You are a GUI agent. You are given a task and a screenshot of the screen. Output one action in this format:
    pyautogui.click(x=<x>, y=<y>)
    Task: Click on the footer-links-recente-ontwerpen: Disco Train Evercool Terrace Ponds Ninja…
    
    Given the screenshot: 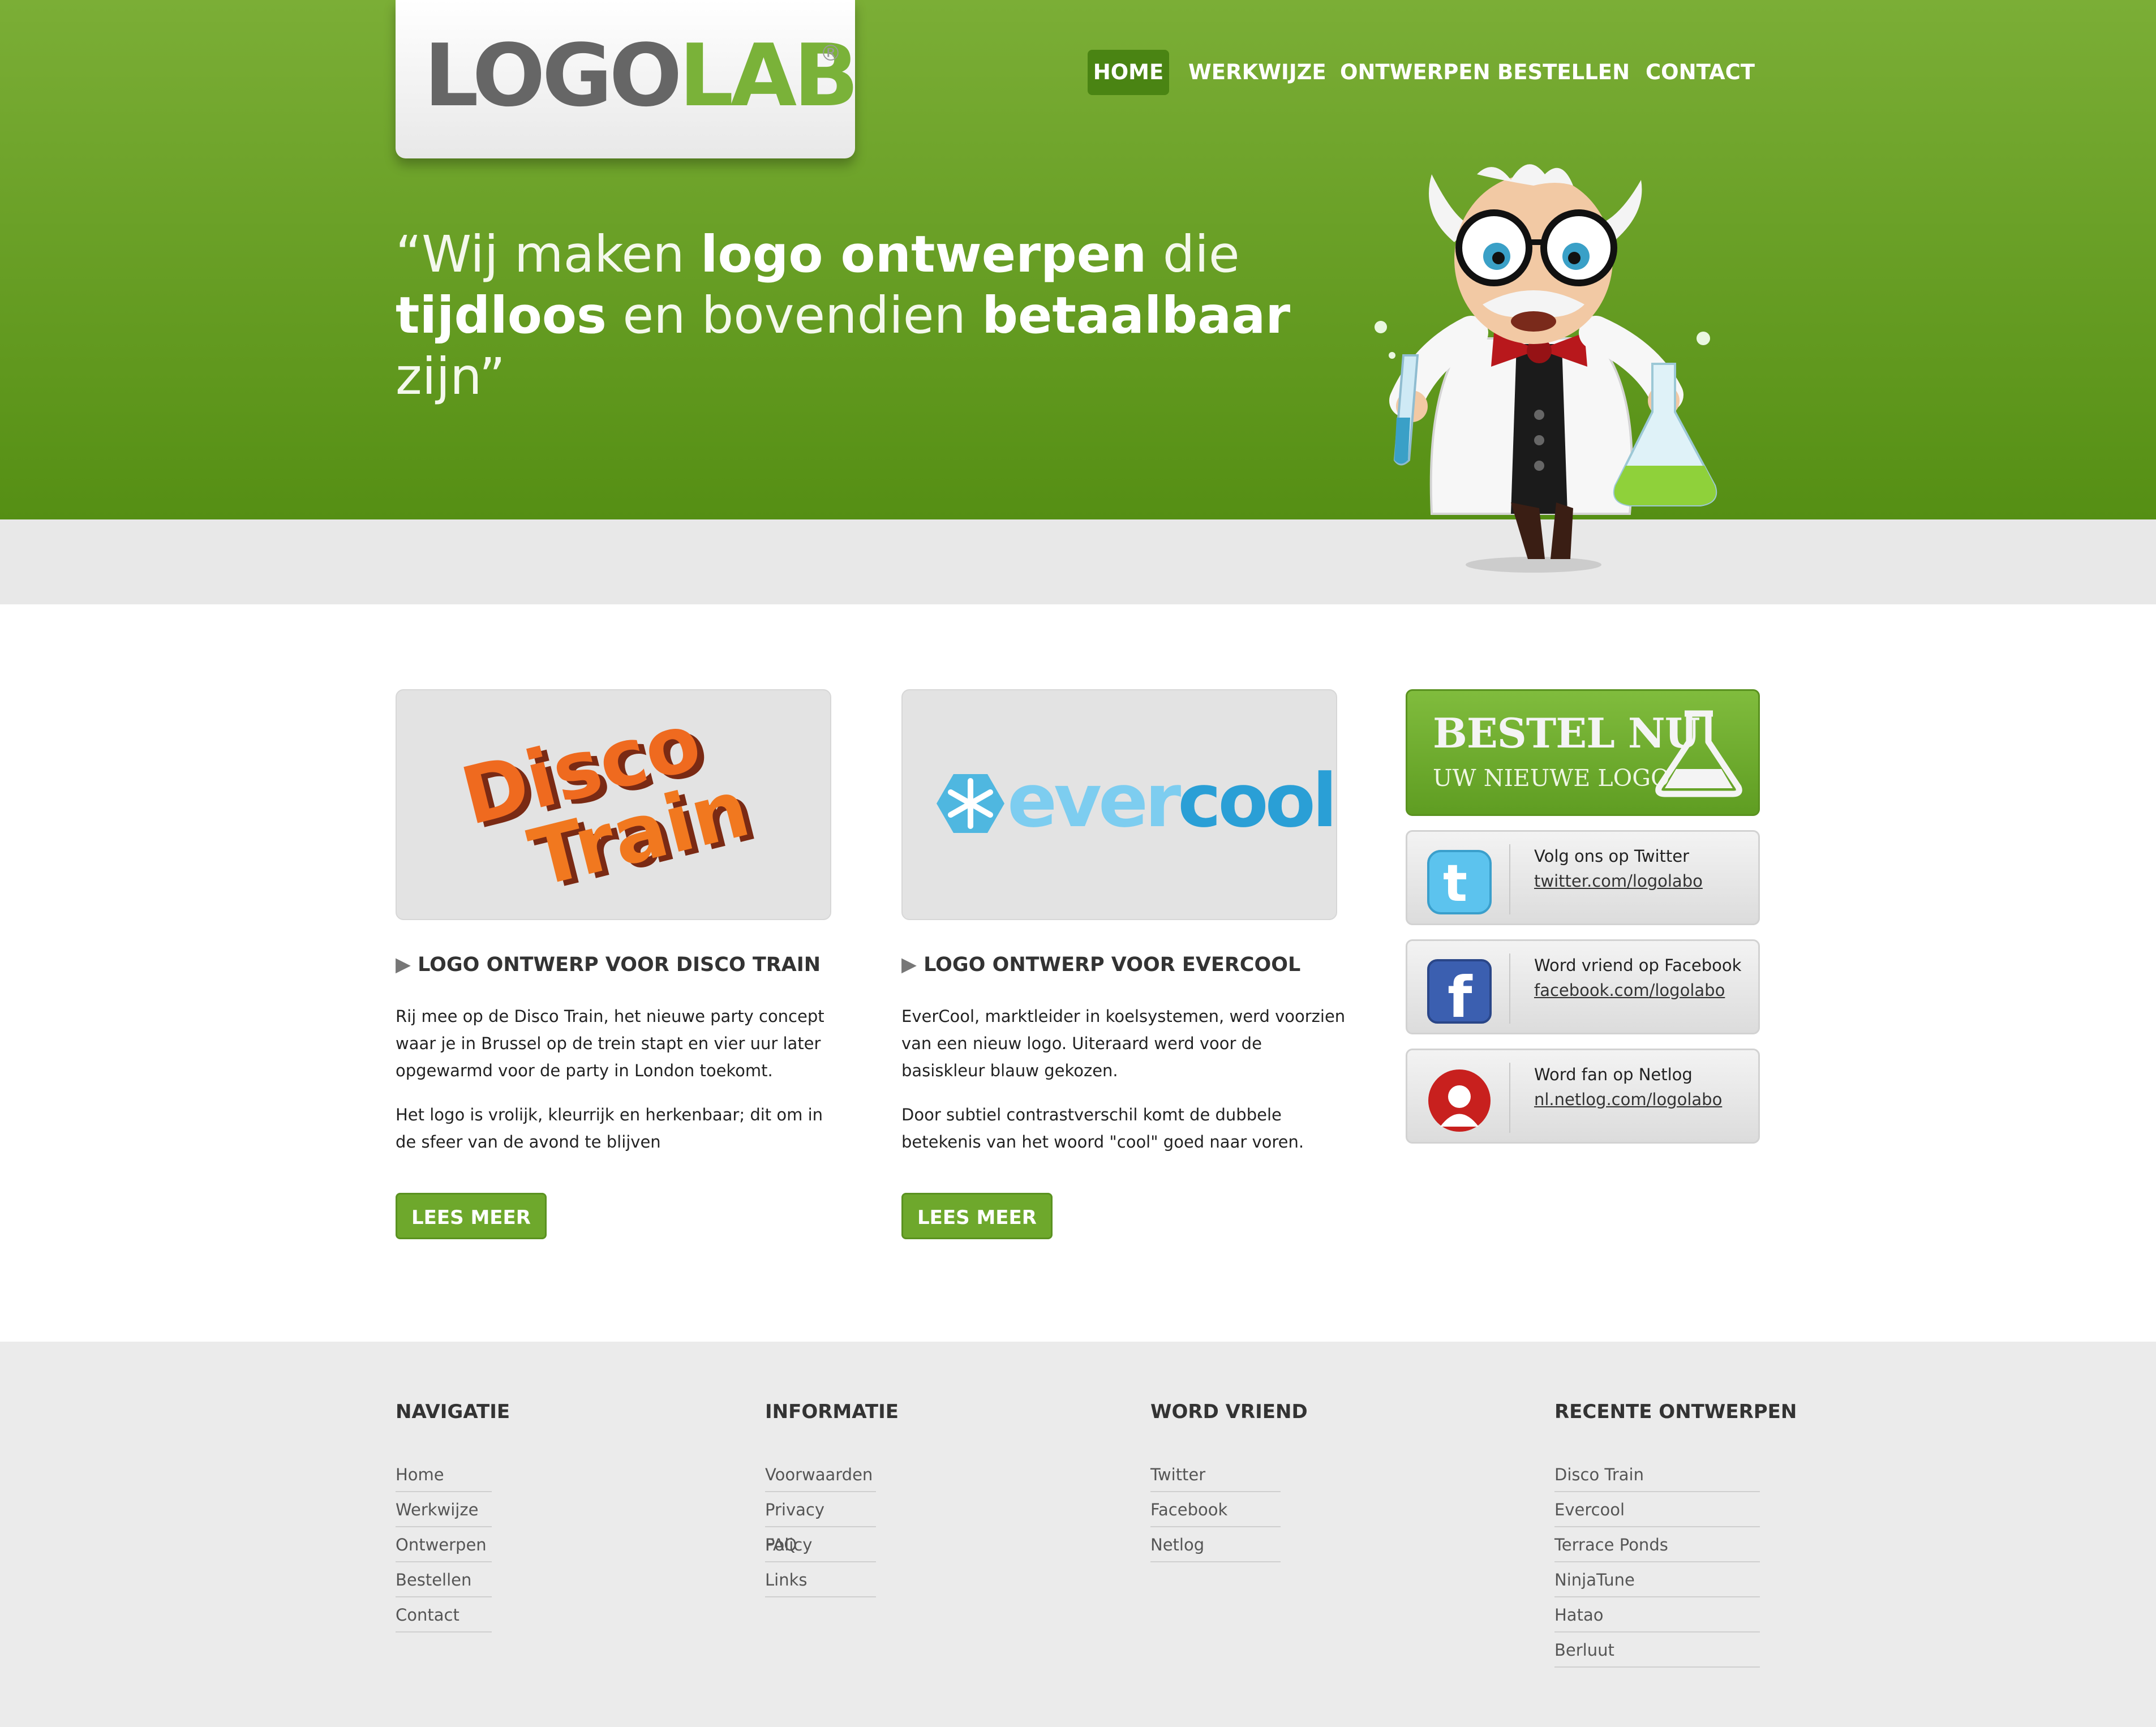 What is the action you would take?
    pyautogui.click(x=1657, y=1562)
    